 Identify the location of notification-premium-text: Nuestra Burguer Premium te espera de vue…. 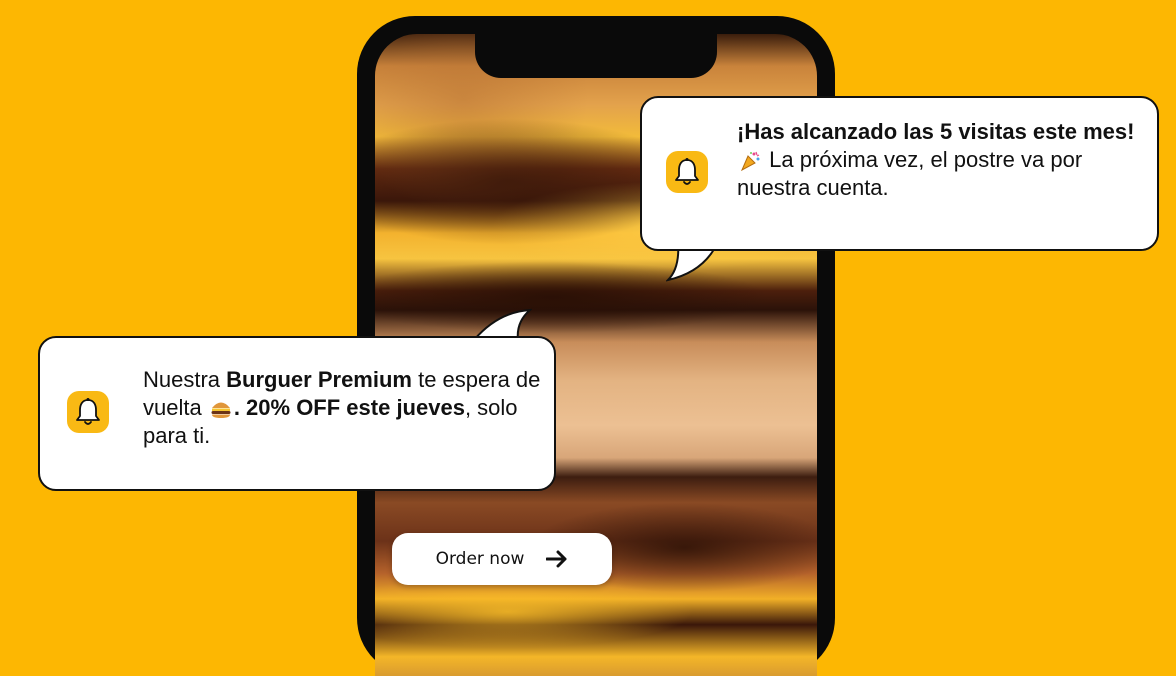
(348, 408).